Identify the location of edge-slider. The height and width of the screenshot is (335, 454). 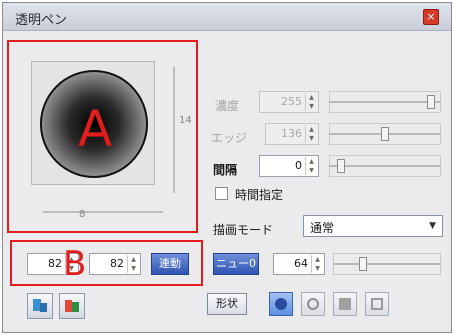
(385, 134).